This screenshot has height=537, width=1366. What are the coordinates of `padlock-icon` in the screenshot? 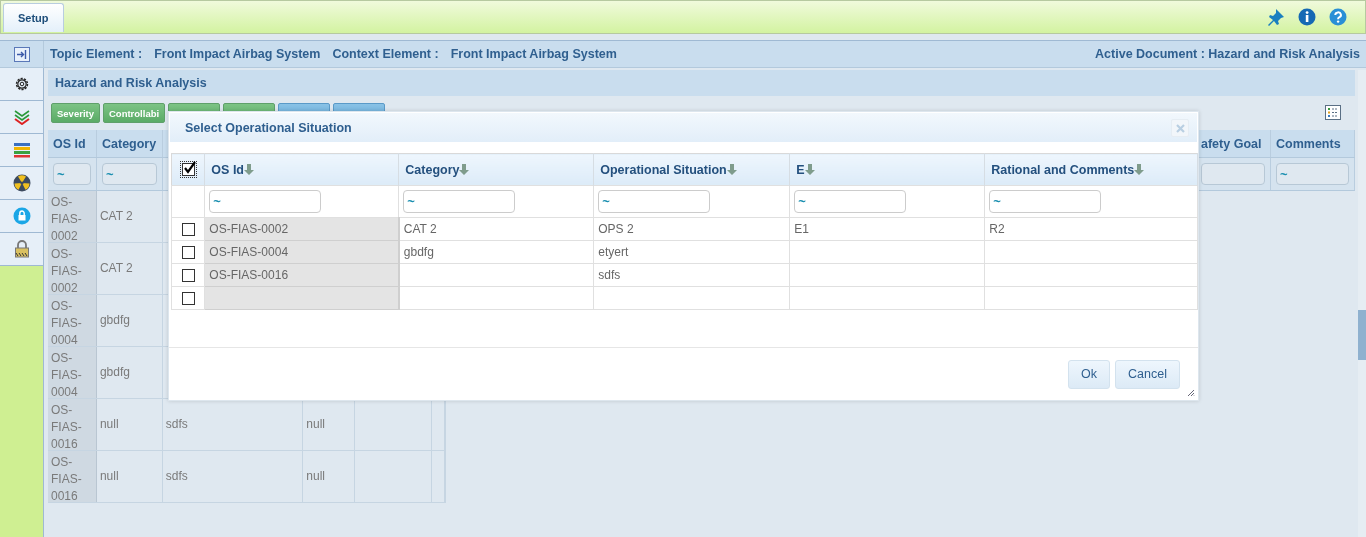 It's located at (21, 249).